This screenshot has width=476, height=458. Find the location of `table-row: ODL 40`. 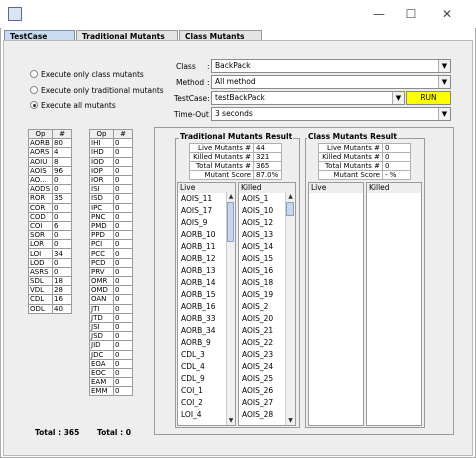

table-row: ODL 40 is located at coordinates (50, 308).